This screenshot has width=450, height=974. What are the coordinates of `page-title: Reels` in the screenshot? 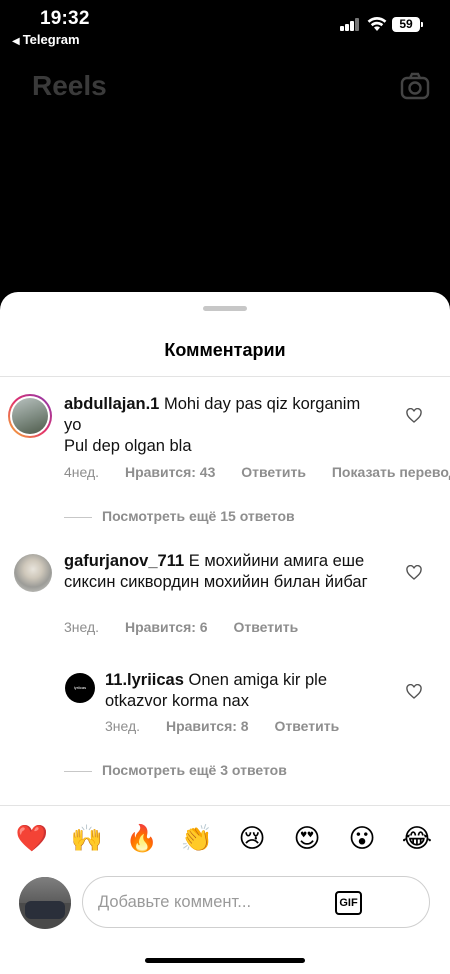 It's located at (69, 85).